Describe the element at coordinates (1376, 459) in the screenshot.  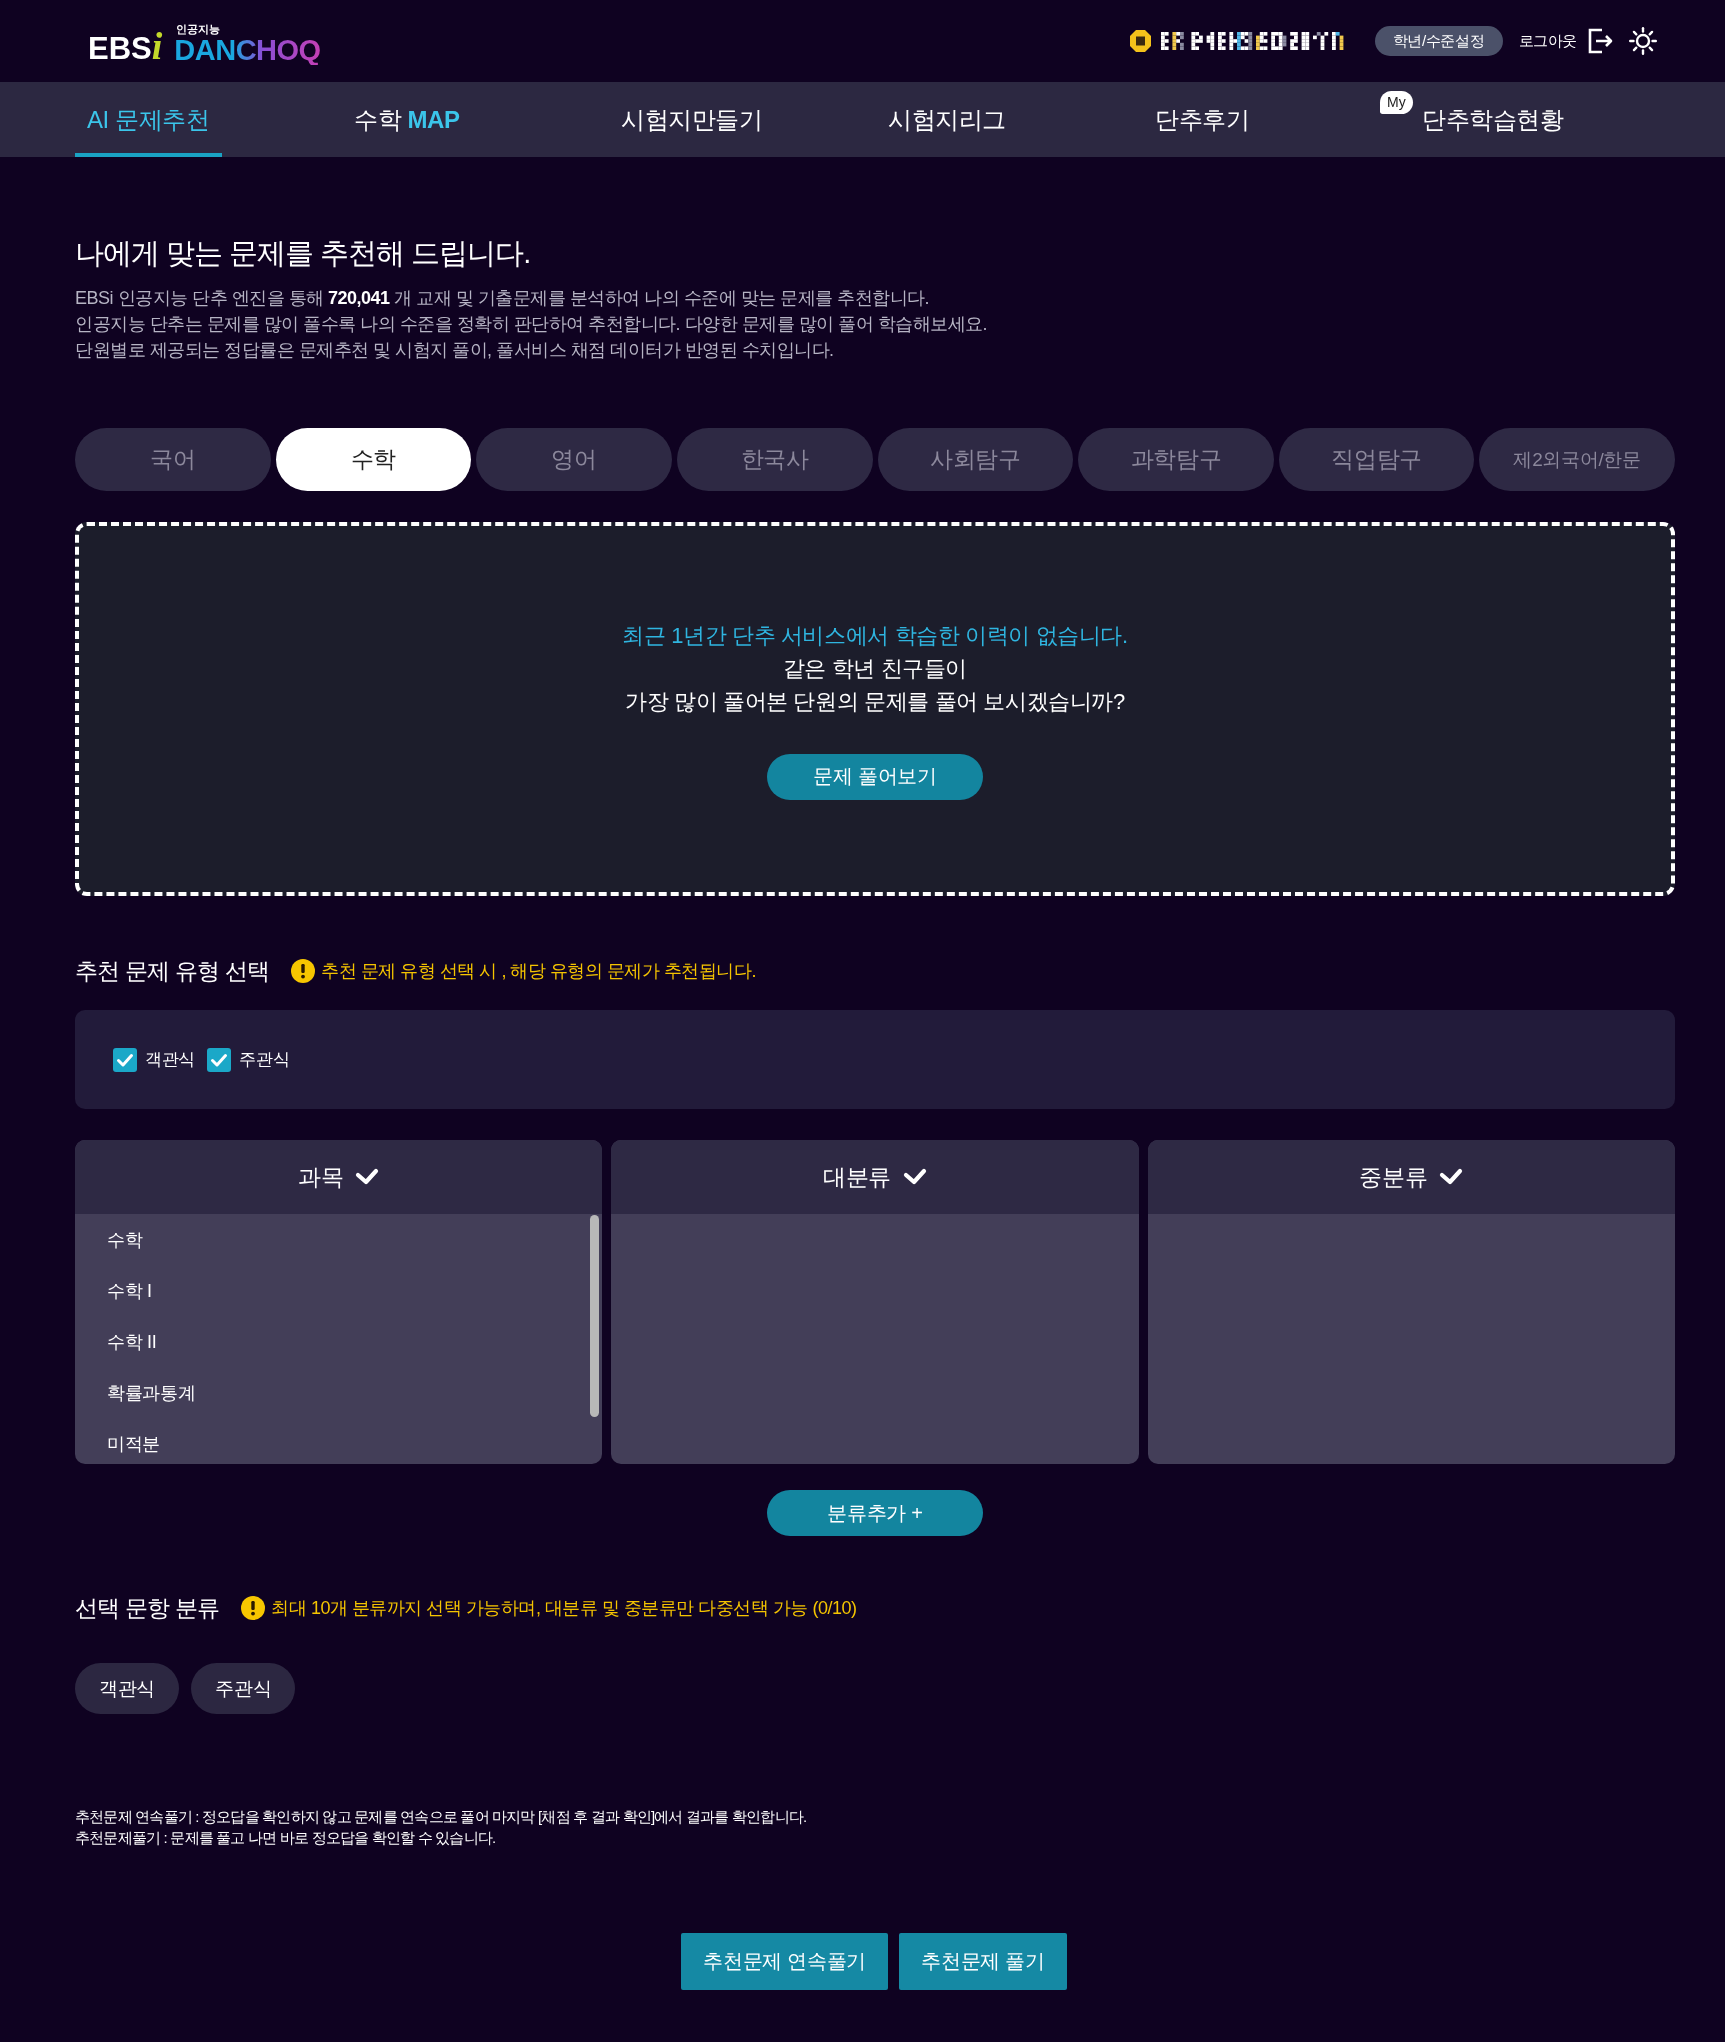
I see `subject-tab: 직업탐구` at that location.